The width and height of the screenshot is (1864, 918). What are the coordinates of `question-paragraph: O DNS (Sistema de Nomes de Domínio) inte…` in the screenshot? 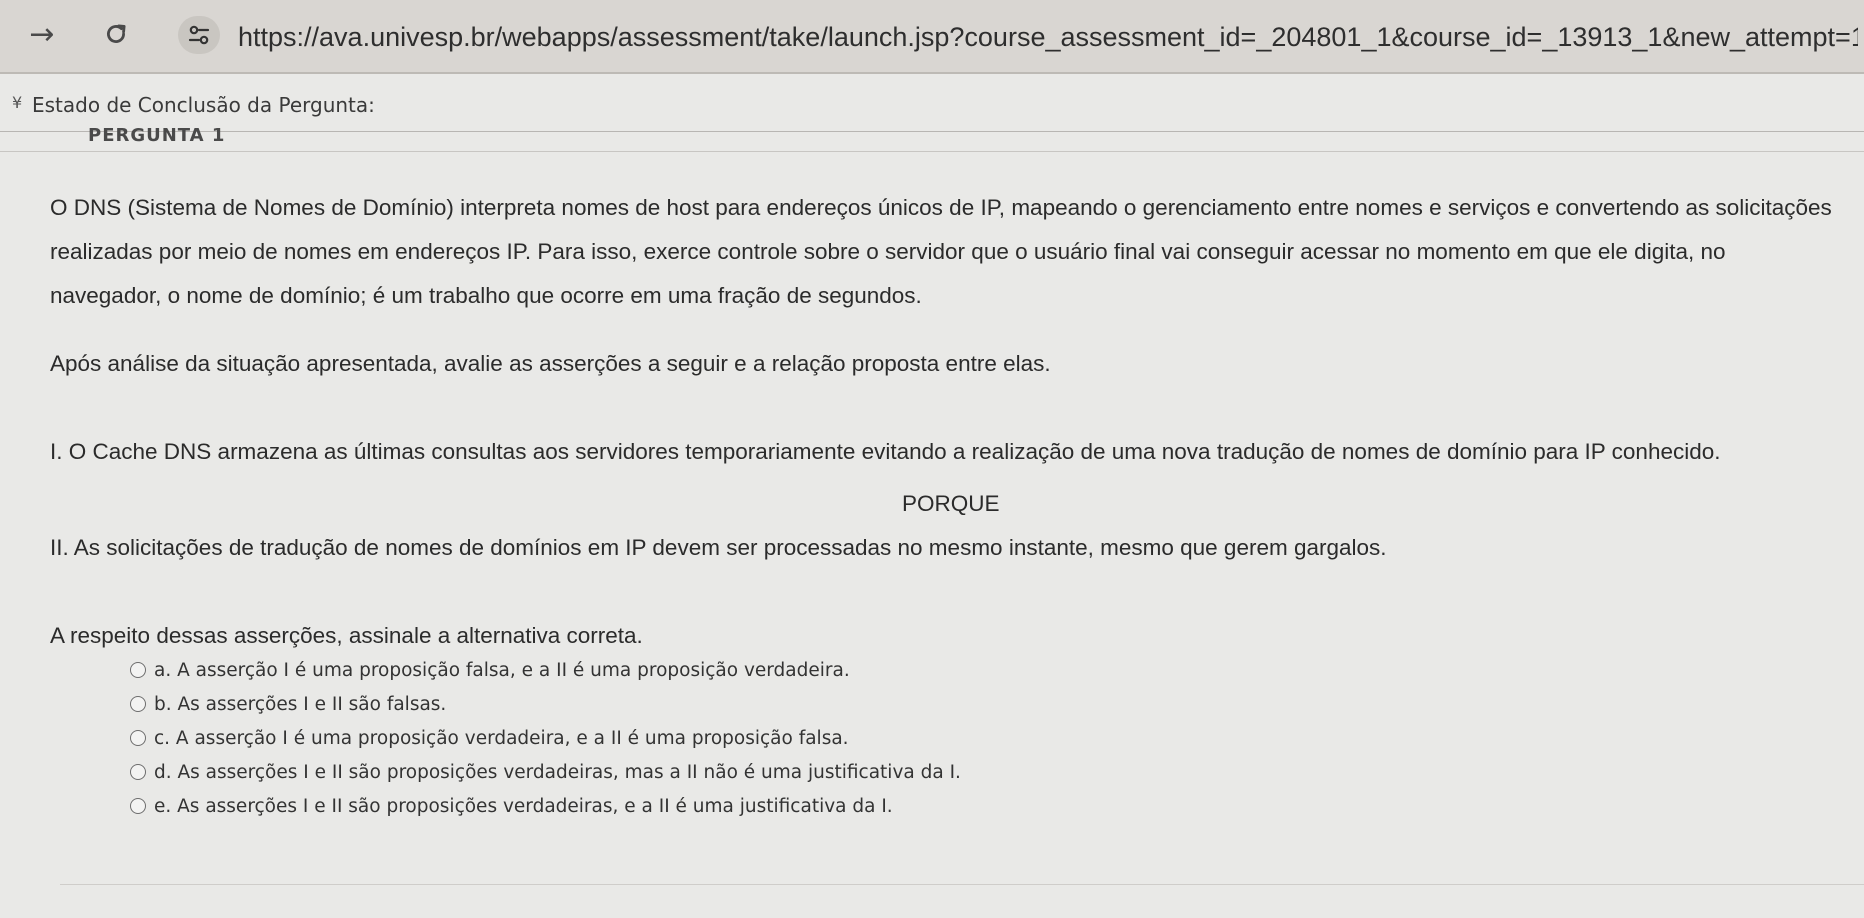 It's located at (941, 251).